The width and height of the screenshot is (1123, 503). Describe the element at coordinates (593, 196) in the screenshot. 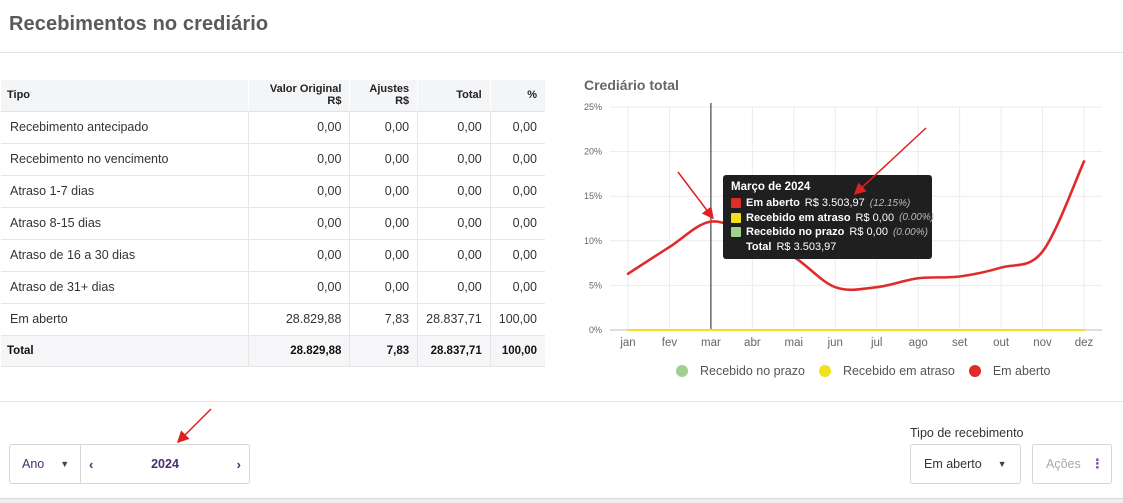

I see `y-tick-label: 15%` at that location.